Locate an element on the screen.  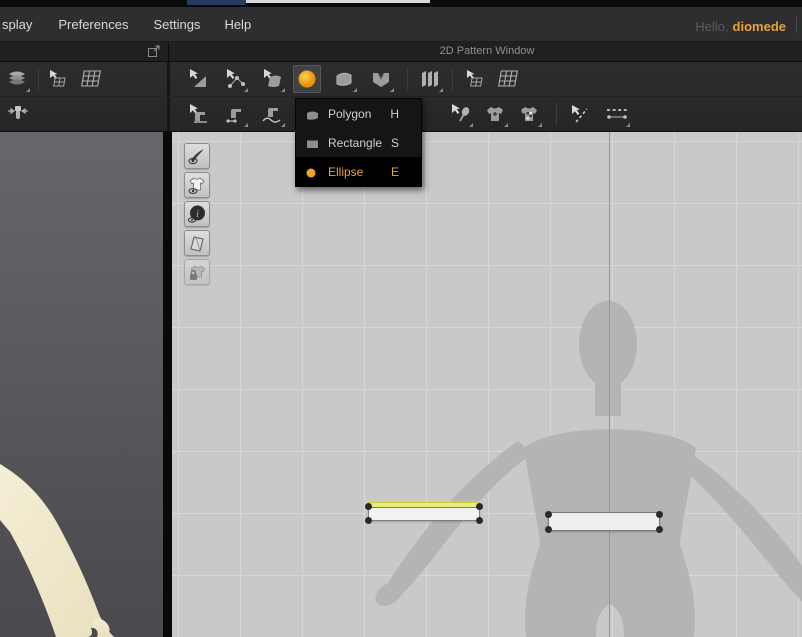
top-edge-strip is located at coordinates (401, 3).